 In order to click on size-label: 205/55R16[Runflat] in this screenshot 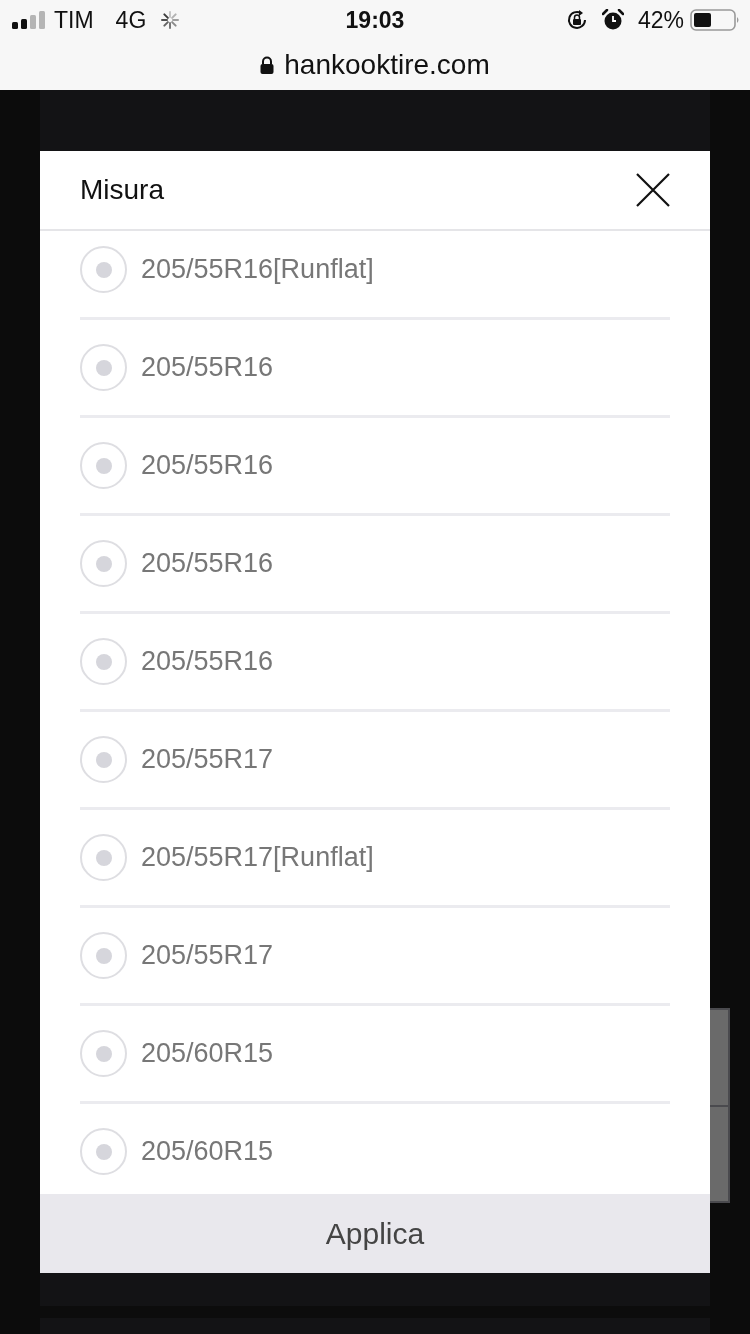, I will do `click(257, 269)`.